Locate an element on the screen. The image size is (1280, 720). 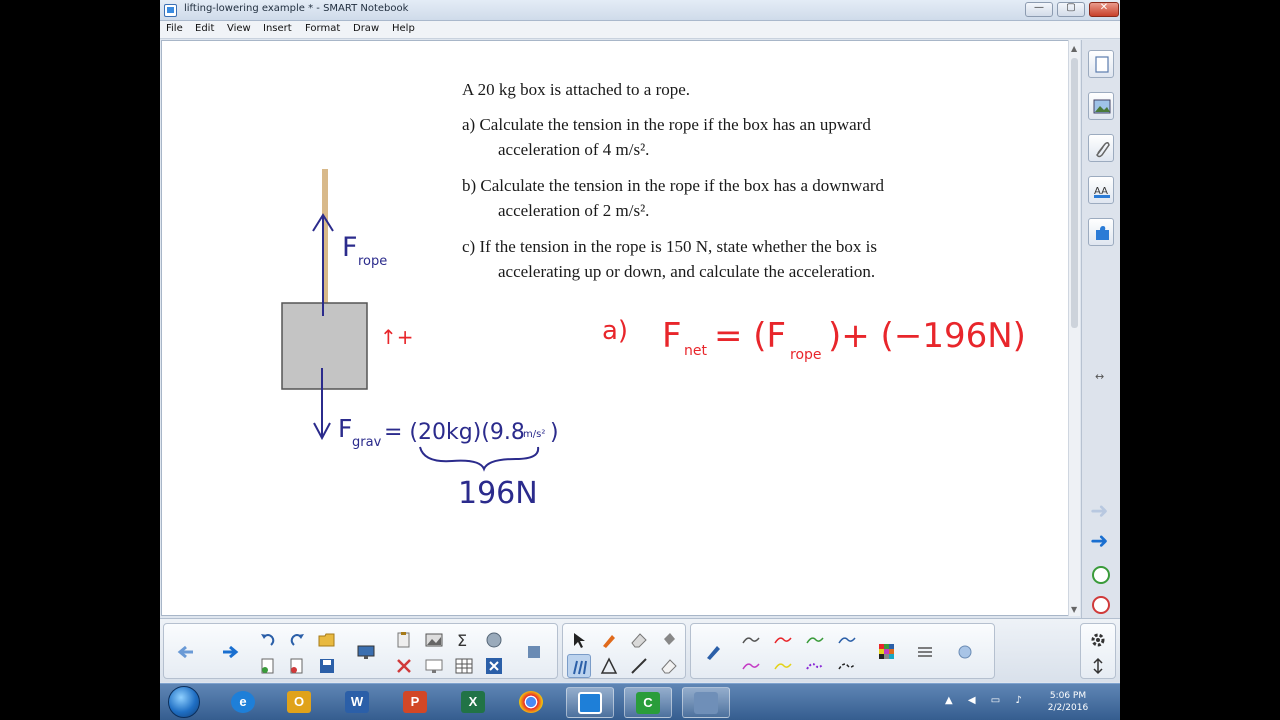
taskbar-powerpoint: P is located at coordinates (416, 702).